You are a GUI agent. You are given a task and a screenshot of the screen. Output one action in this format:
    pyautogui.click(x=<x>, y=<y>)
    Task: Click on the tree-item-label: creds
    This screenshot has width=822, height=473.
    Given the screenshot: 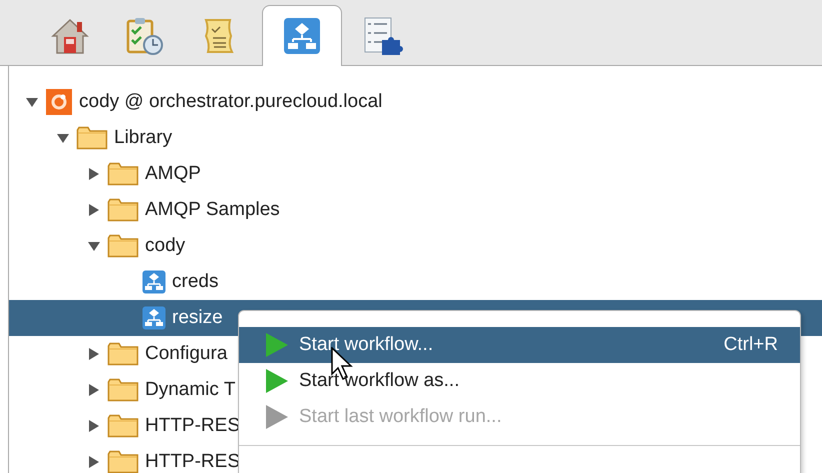 What is the action you would take?
    pyautogui.click(x=195, y=282)
    